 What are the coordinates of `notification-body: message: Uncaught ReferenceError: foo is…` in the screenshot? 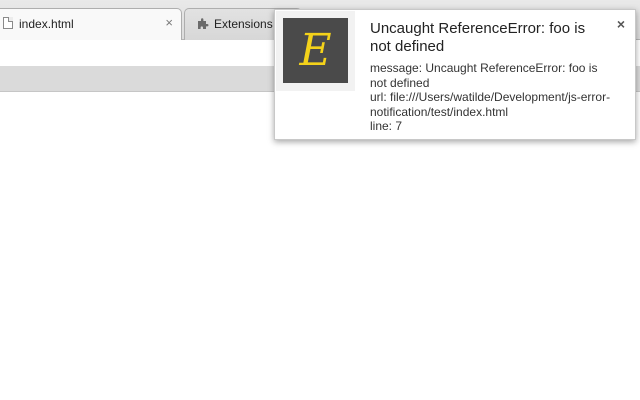 It's located at (492, 97).